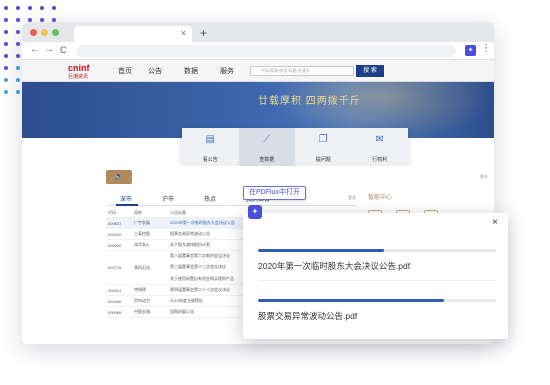  Describe the element at coordinates (495, 222) in the screenshot. I see `close-icon: ×` at that location.